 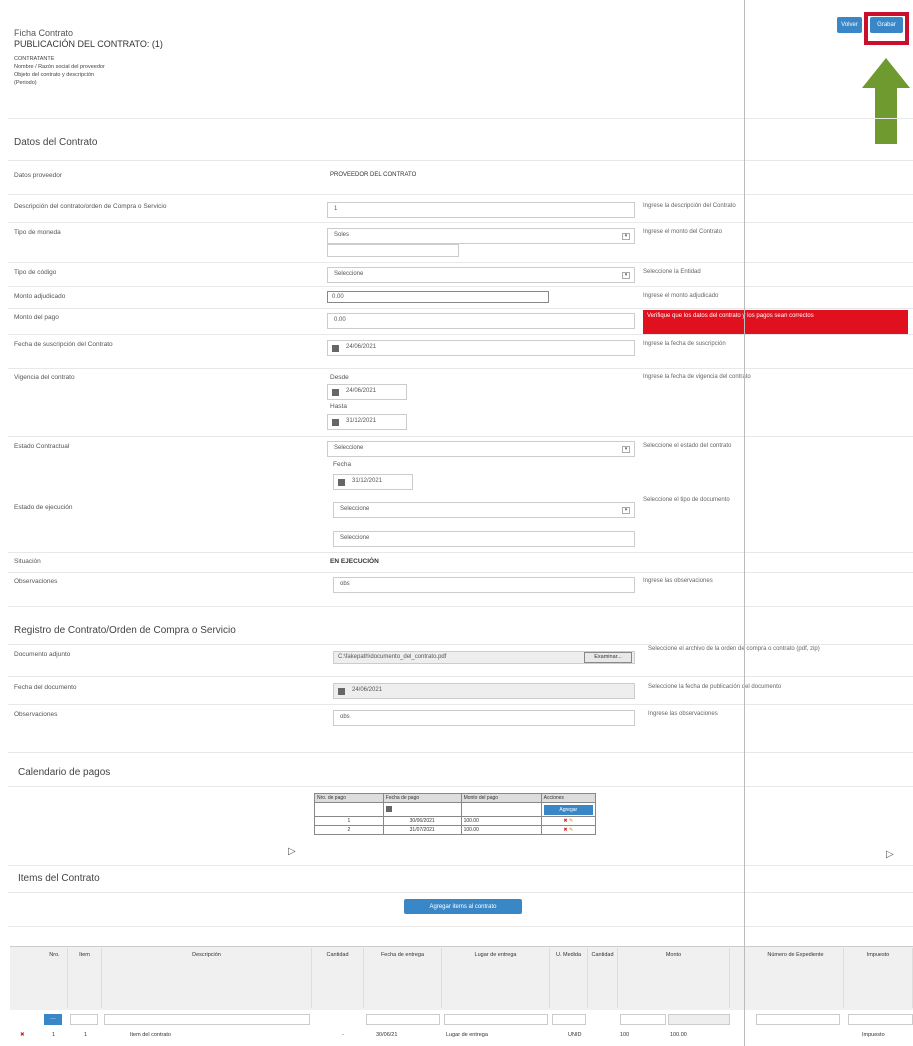 What do you see at coordinates (481, 236) in the screenshot?
I see `moneda-select: Soles ▾` at bounding box center [481, 236].